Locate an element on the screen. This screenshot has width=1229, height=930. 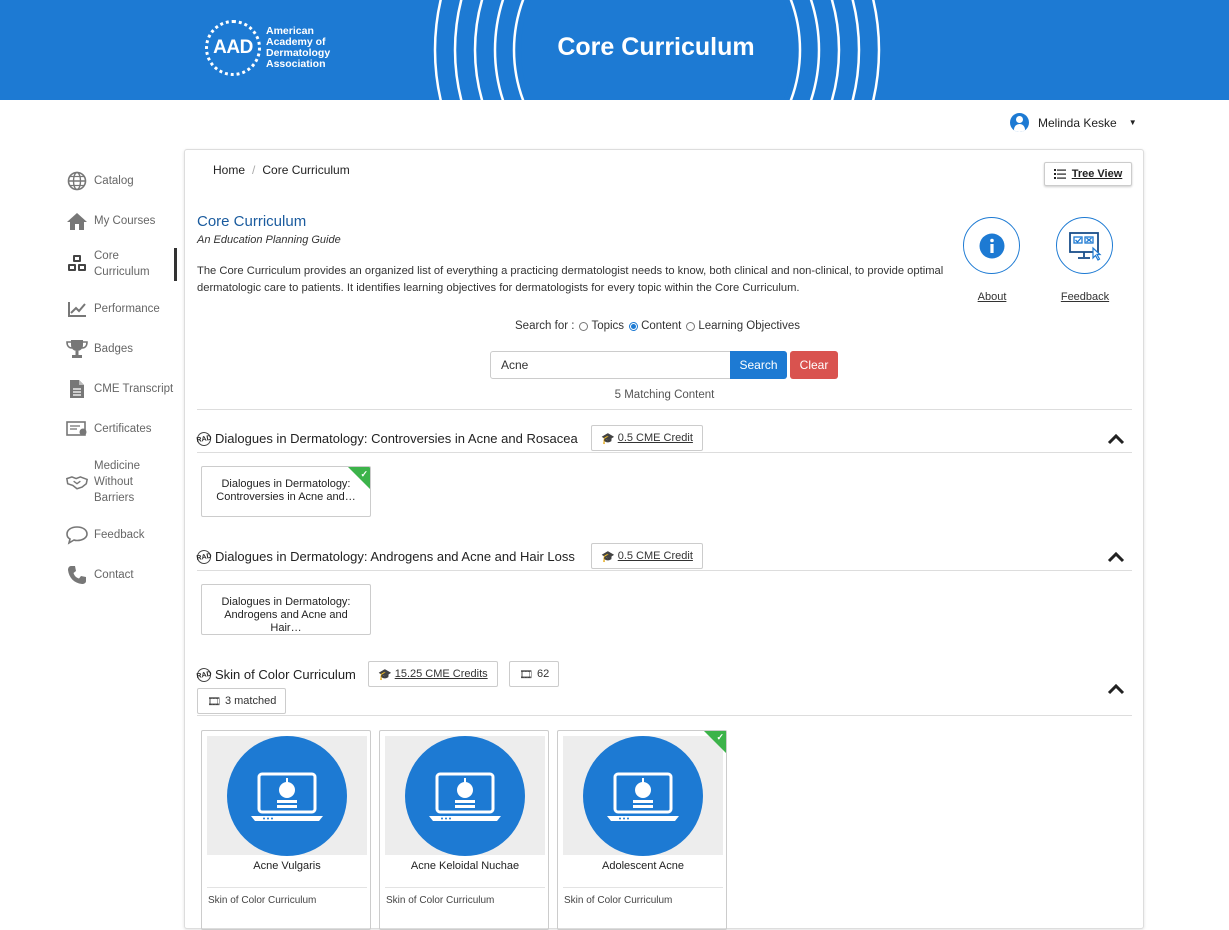
user-avatar-icon is located at coordinates (1019, 122).